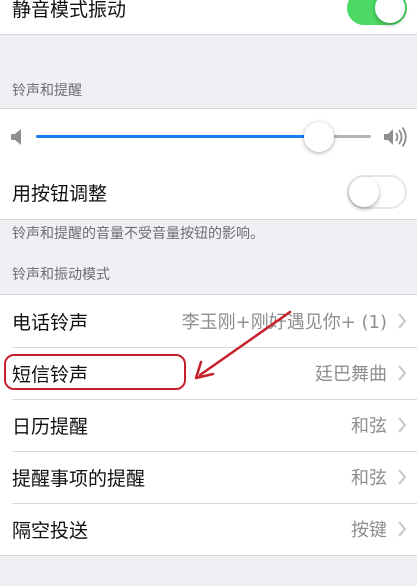  Describe the element at coordinates (16, 137) in the screenshot. I see `speaker-low-icon` at that location.